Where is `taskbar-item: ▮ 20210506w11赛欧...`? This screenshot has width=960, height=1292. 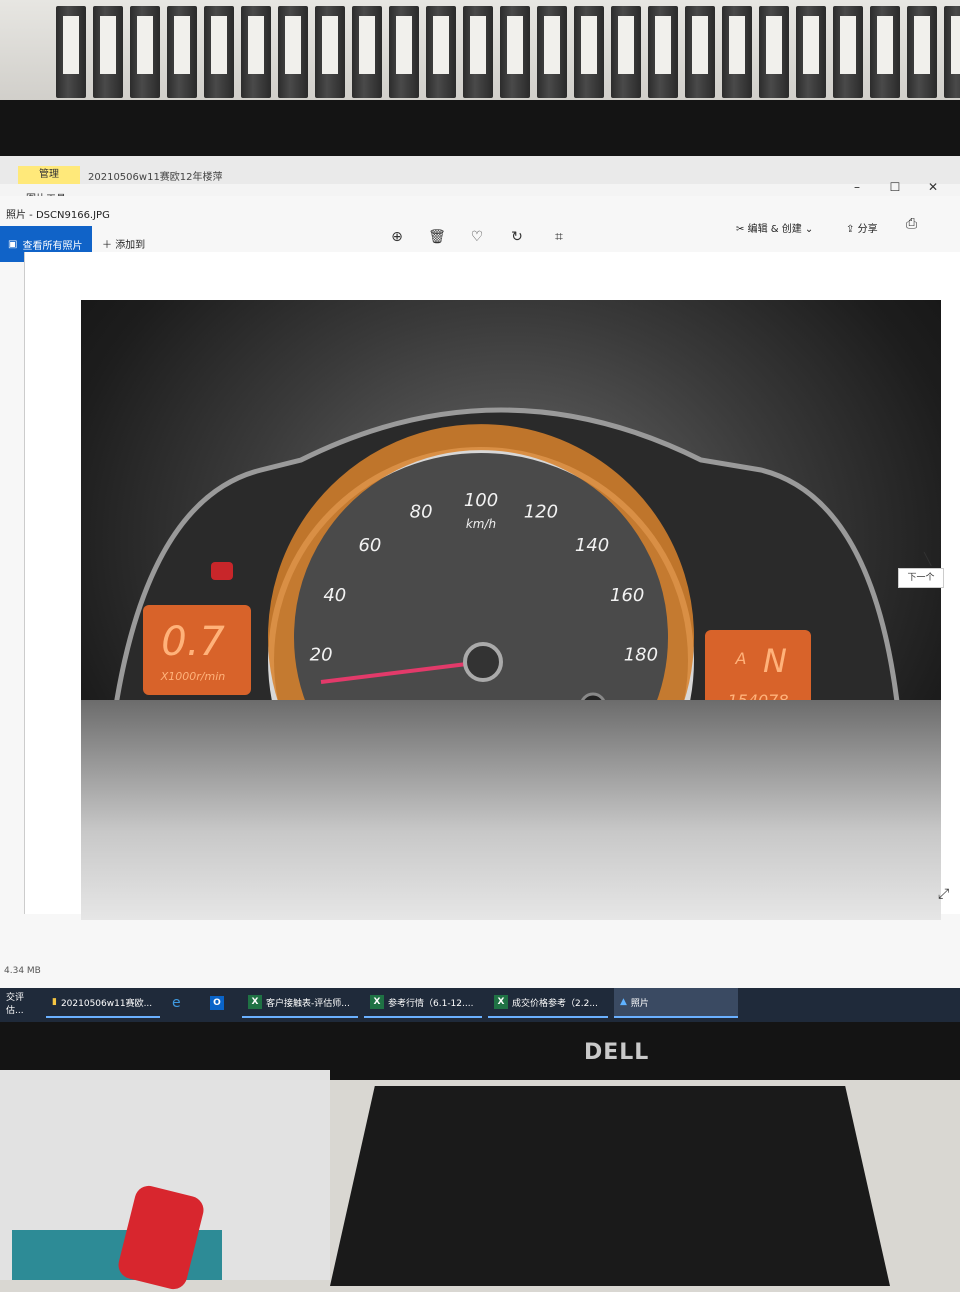 taskbar-item: ▮ 20210506w11赛欧... is located at coordinates (103, 1003).